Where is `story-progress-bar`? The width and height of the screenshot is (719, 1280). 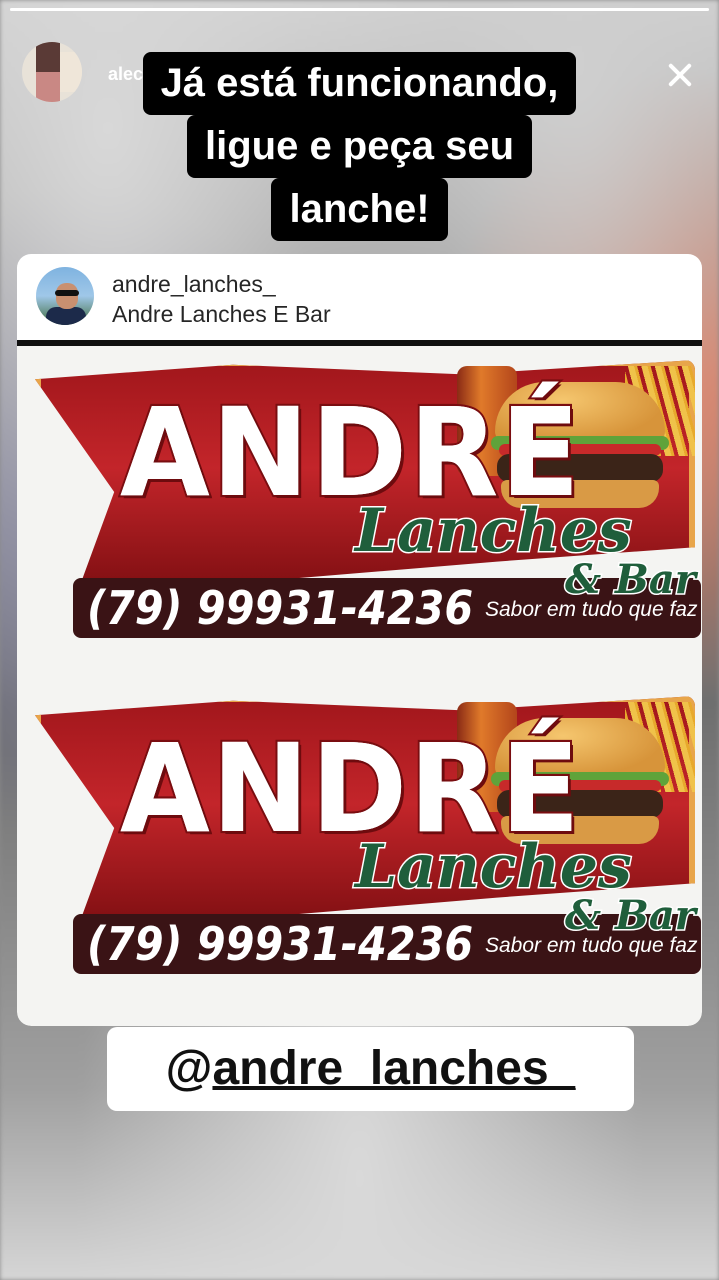
story-progress-bar is located at coordinates (359, 9).